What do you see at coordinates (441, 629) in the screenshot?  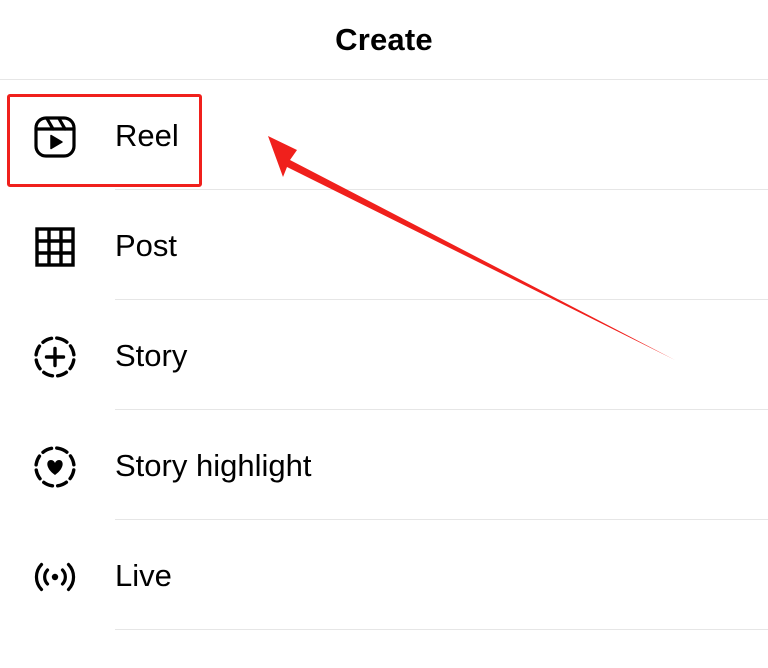 I see `divider` at bounding box center [441, 629].